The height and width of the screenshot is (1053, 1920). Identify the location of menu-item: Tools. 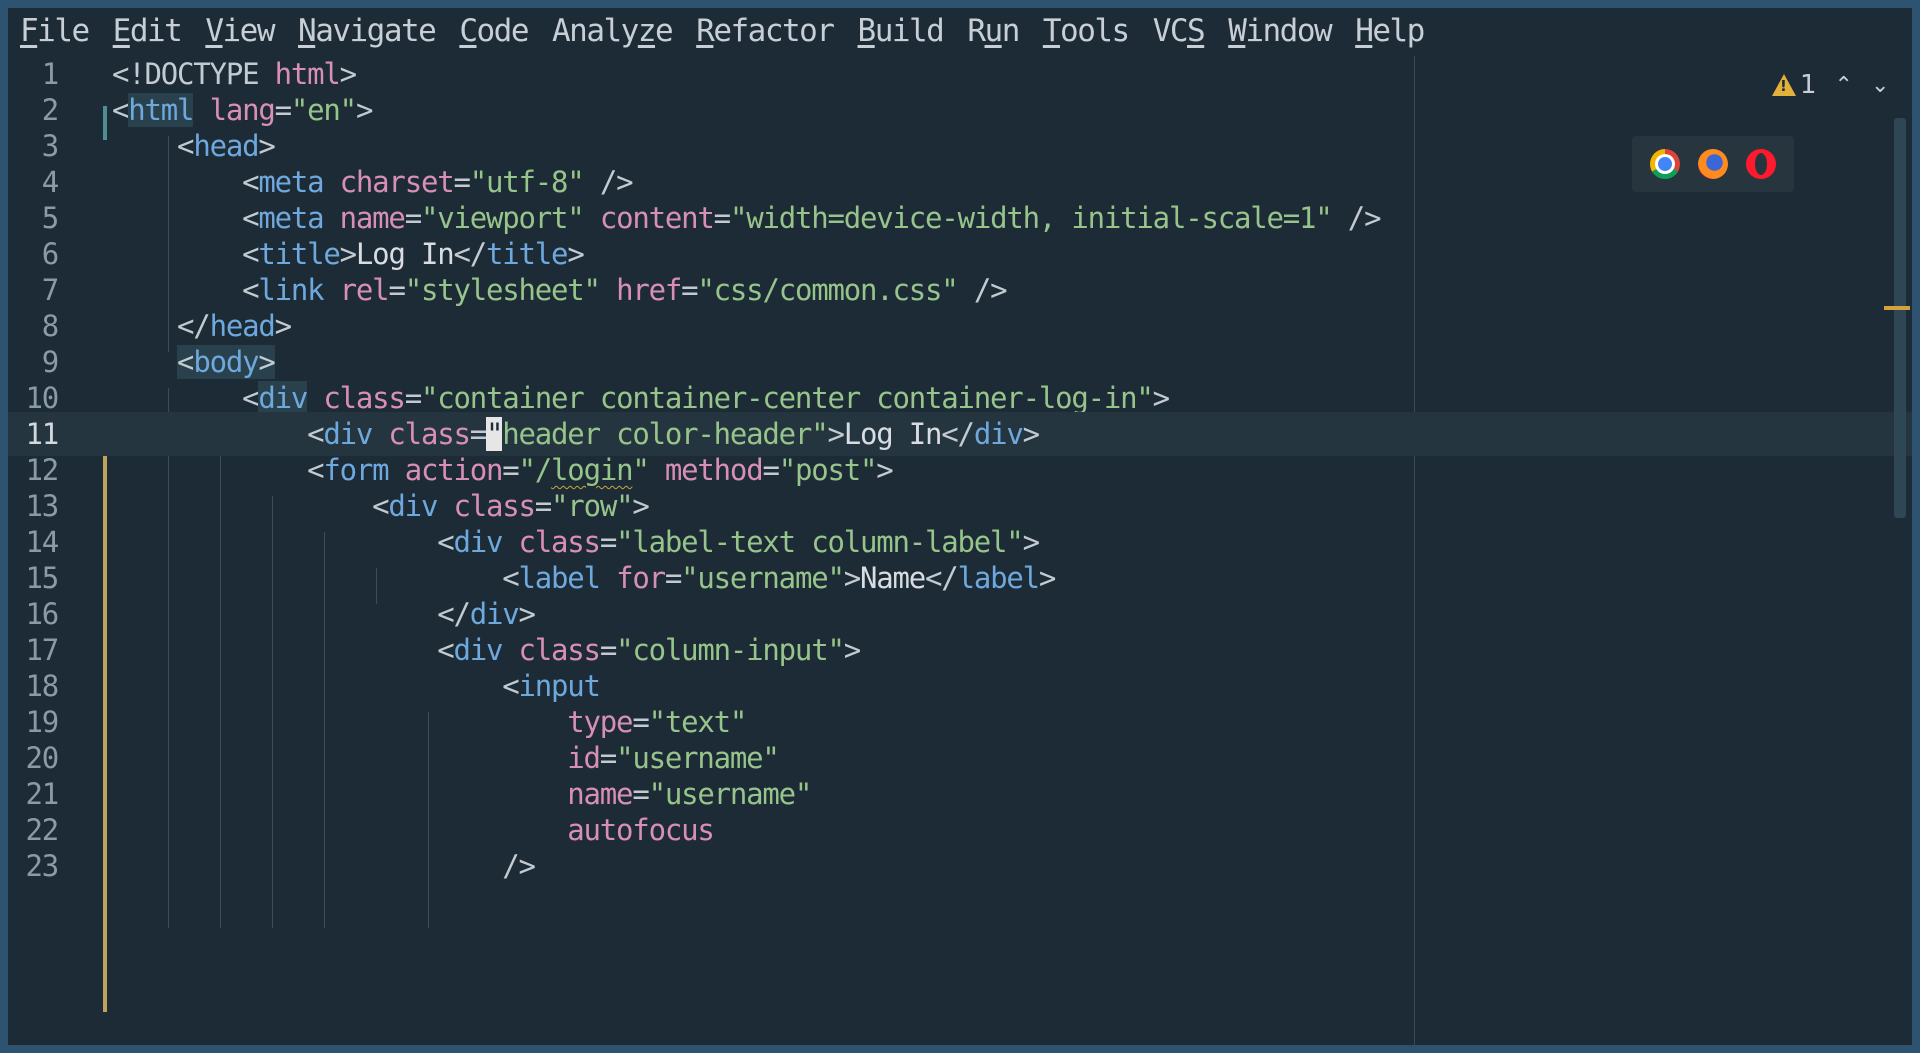
(1086, 31).